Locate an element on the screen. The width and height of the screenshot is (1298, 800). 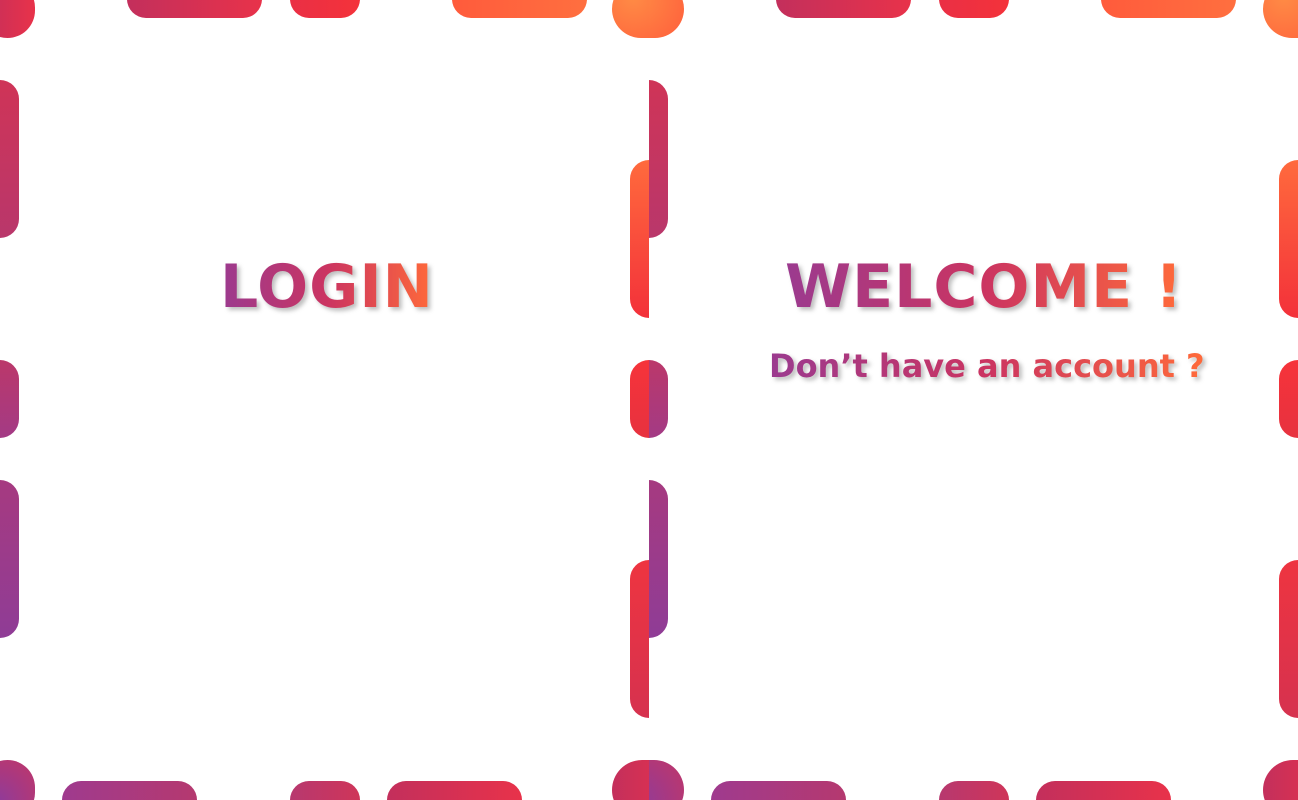
welcome-title: WELCOME ! is located at coordinates (984, 287).